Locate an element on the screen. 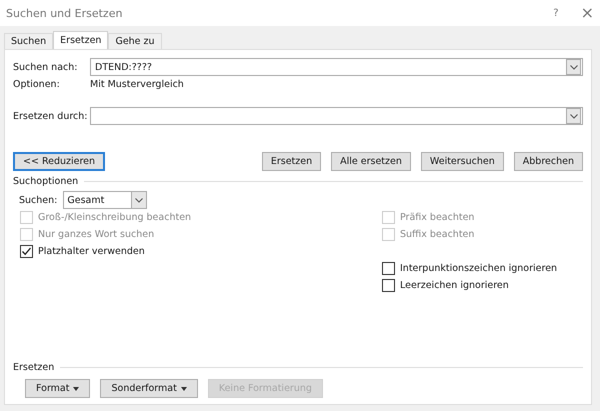  checkbox-label: Präfix beachten is located at coordinates (437, 217).